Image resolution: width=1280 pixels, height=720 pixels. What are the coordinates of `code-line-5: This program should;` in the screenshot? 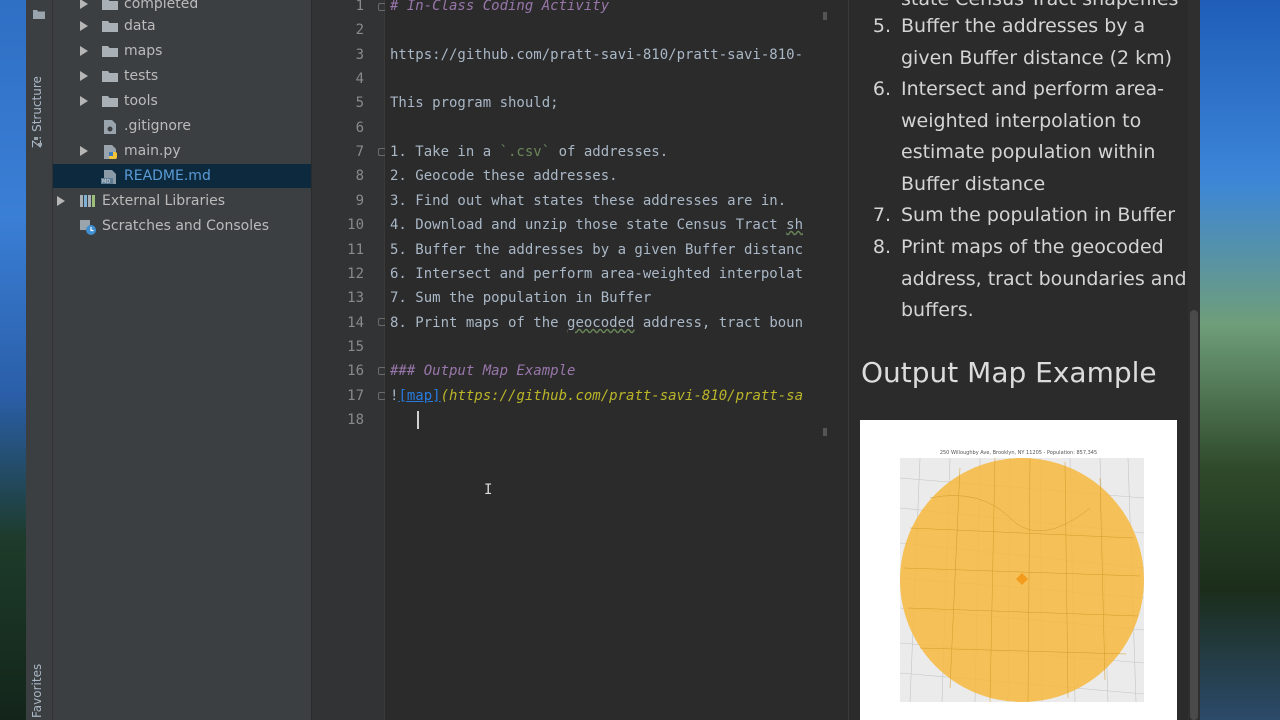 It's located at (474, 103).